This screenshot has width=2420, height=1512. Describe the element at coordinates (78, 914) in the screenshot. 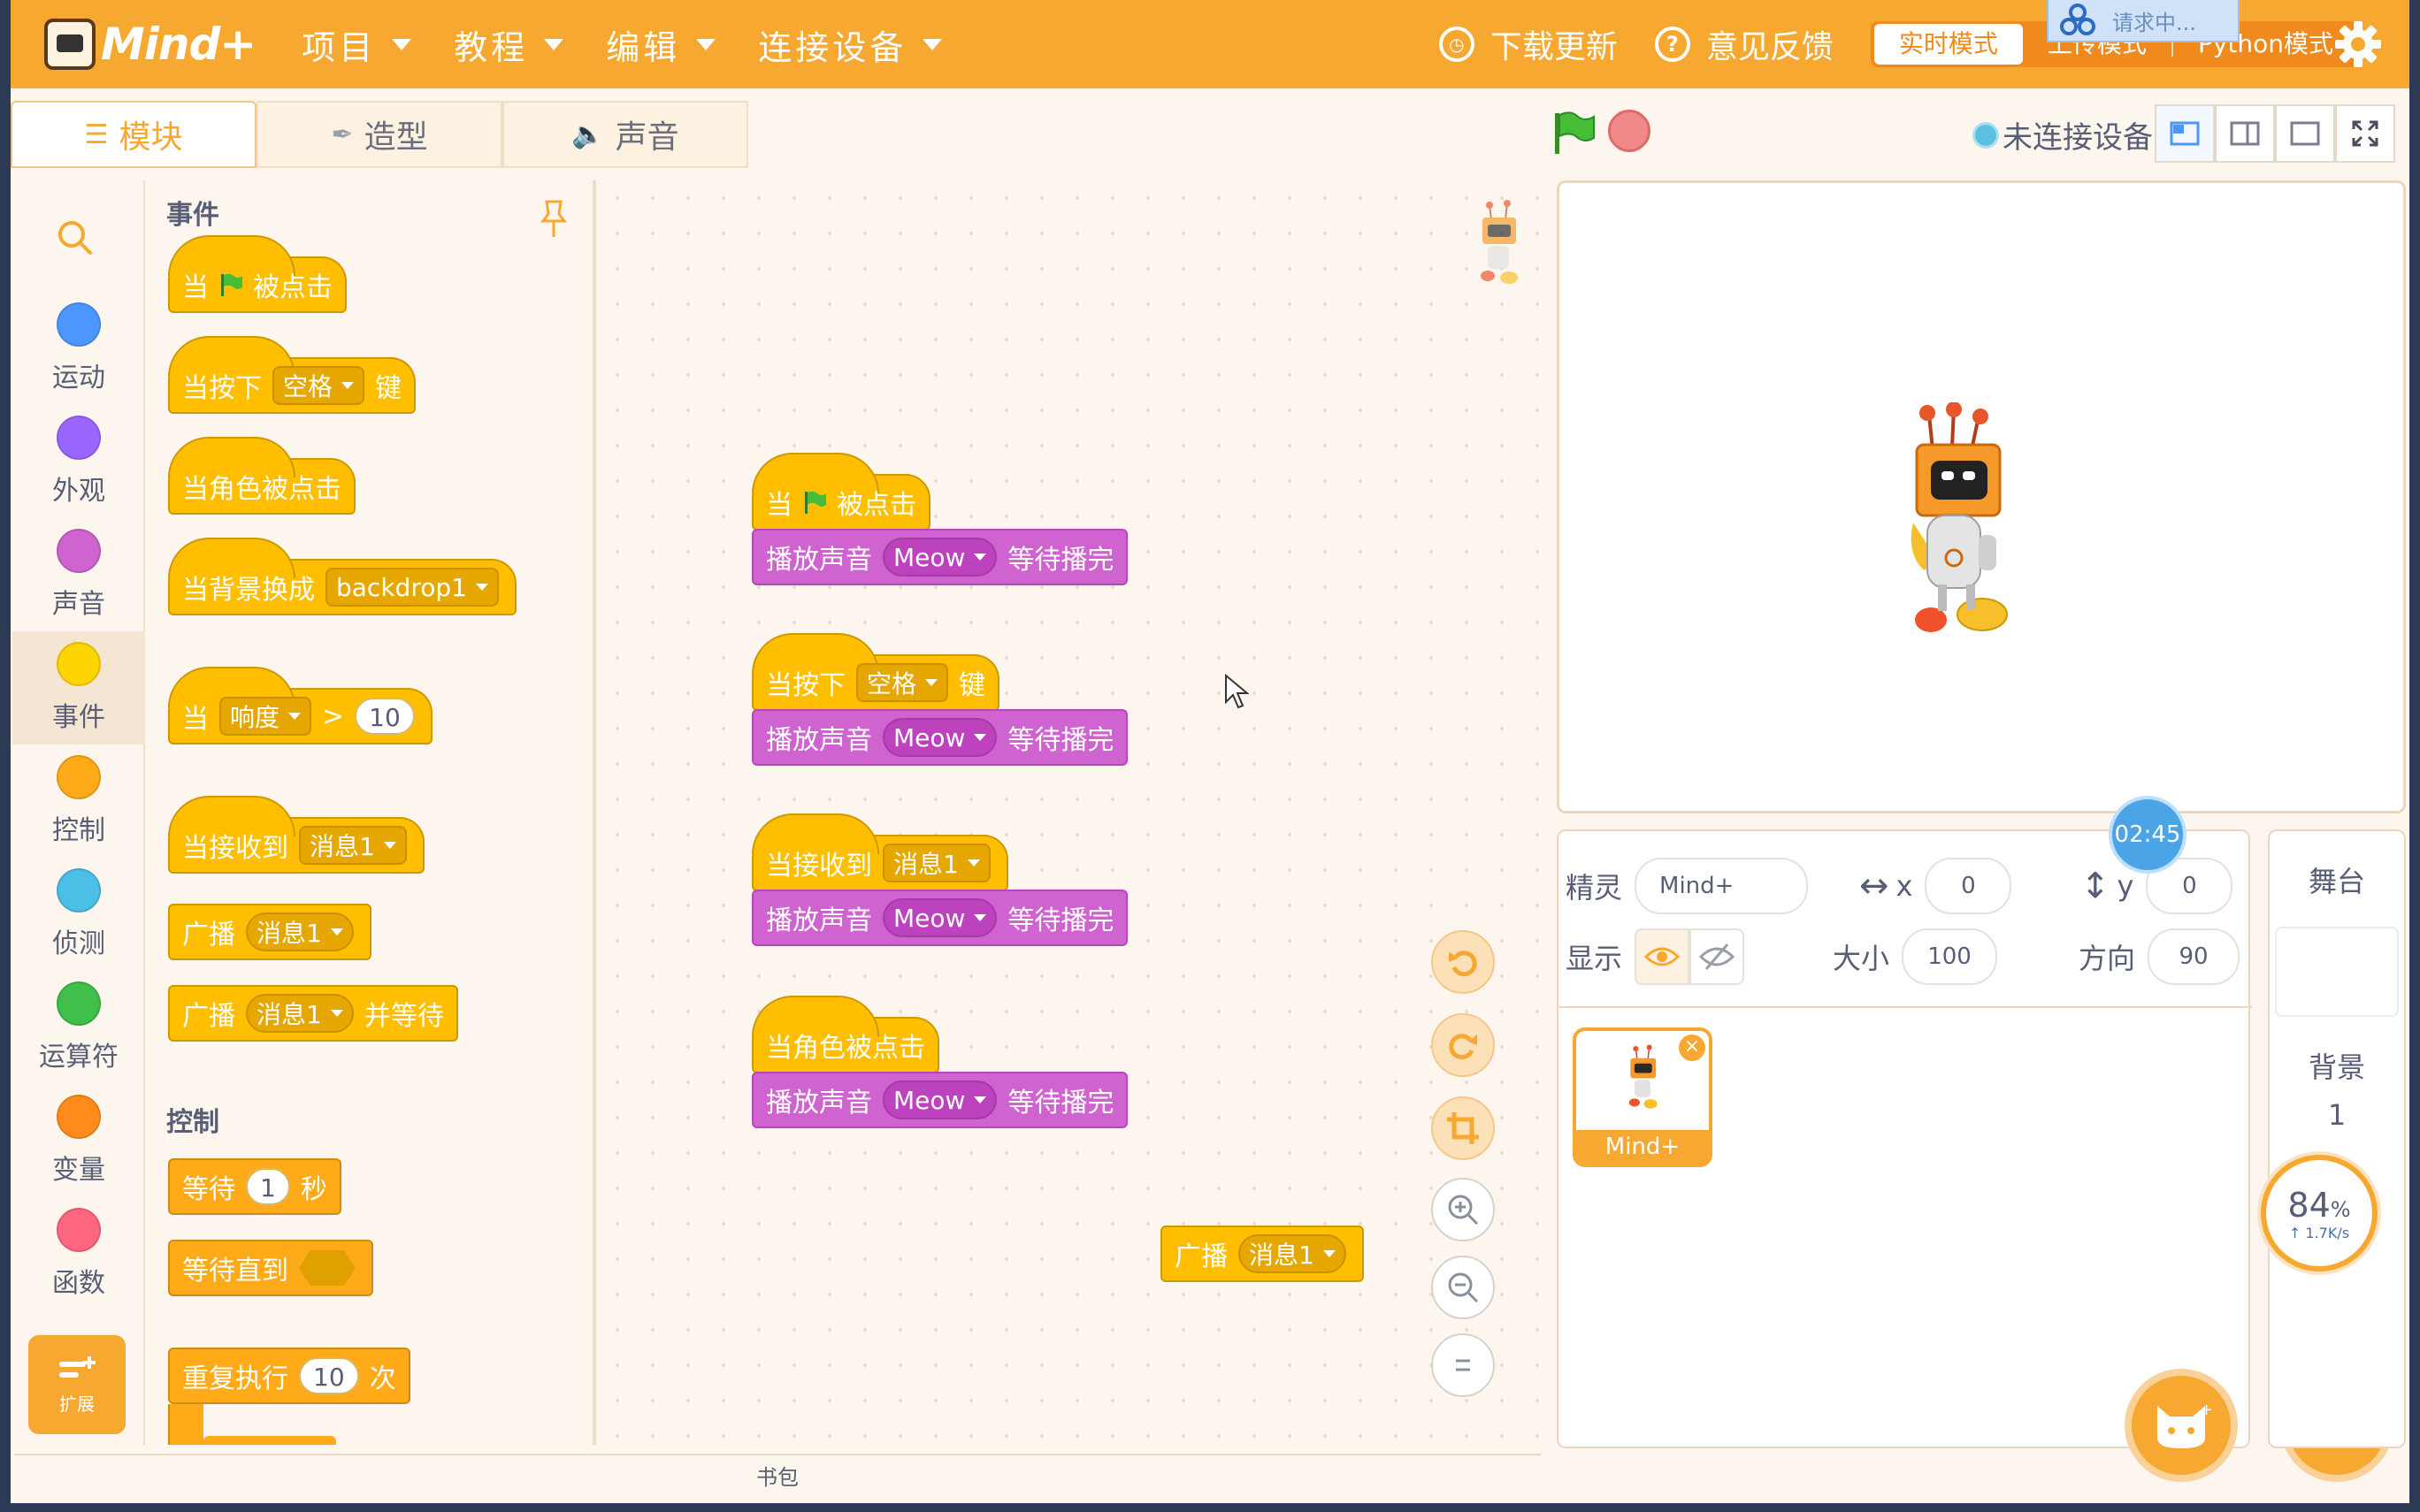

I see `category-sensing: 侦测` at that location.